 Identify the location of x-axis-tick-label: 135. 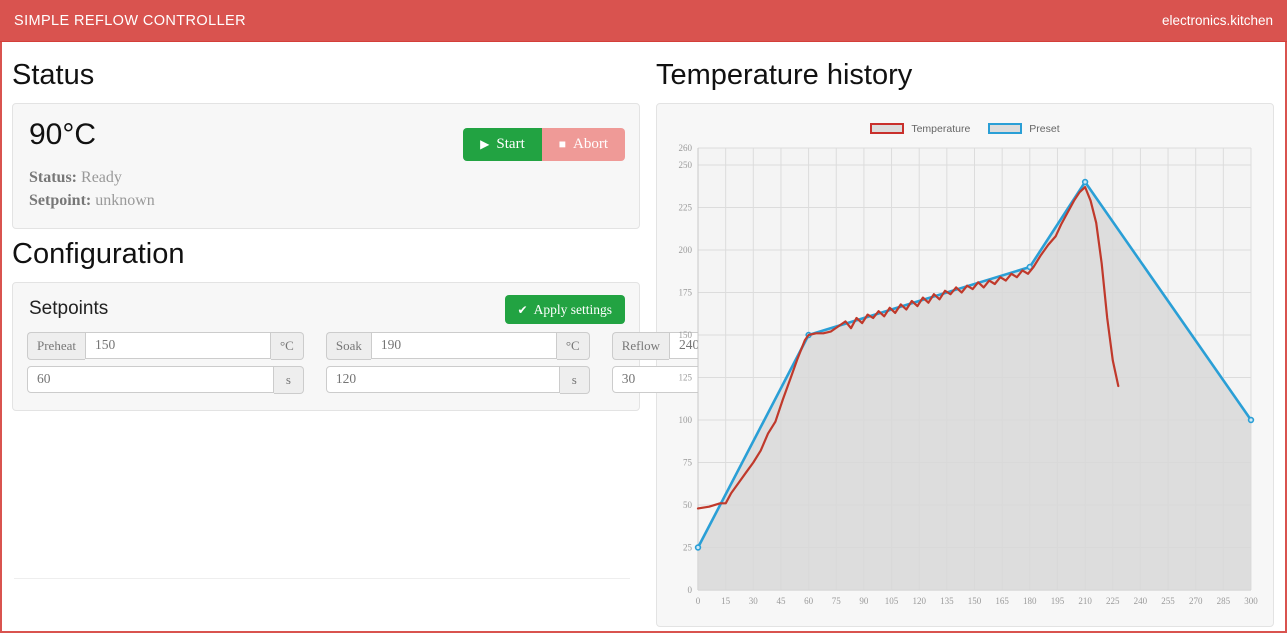
(947, 601).